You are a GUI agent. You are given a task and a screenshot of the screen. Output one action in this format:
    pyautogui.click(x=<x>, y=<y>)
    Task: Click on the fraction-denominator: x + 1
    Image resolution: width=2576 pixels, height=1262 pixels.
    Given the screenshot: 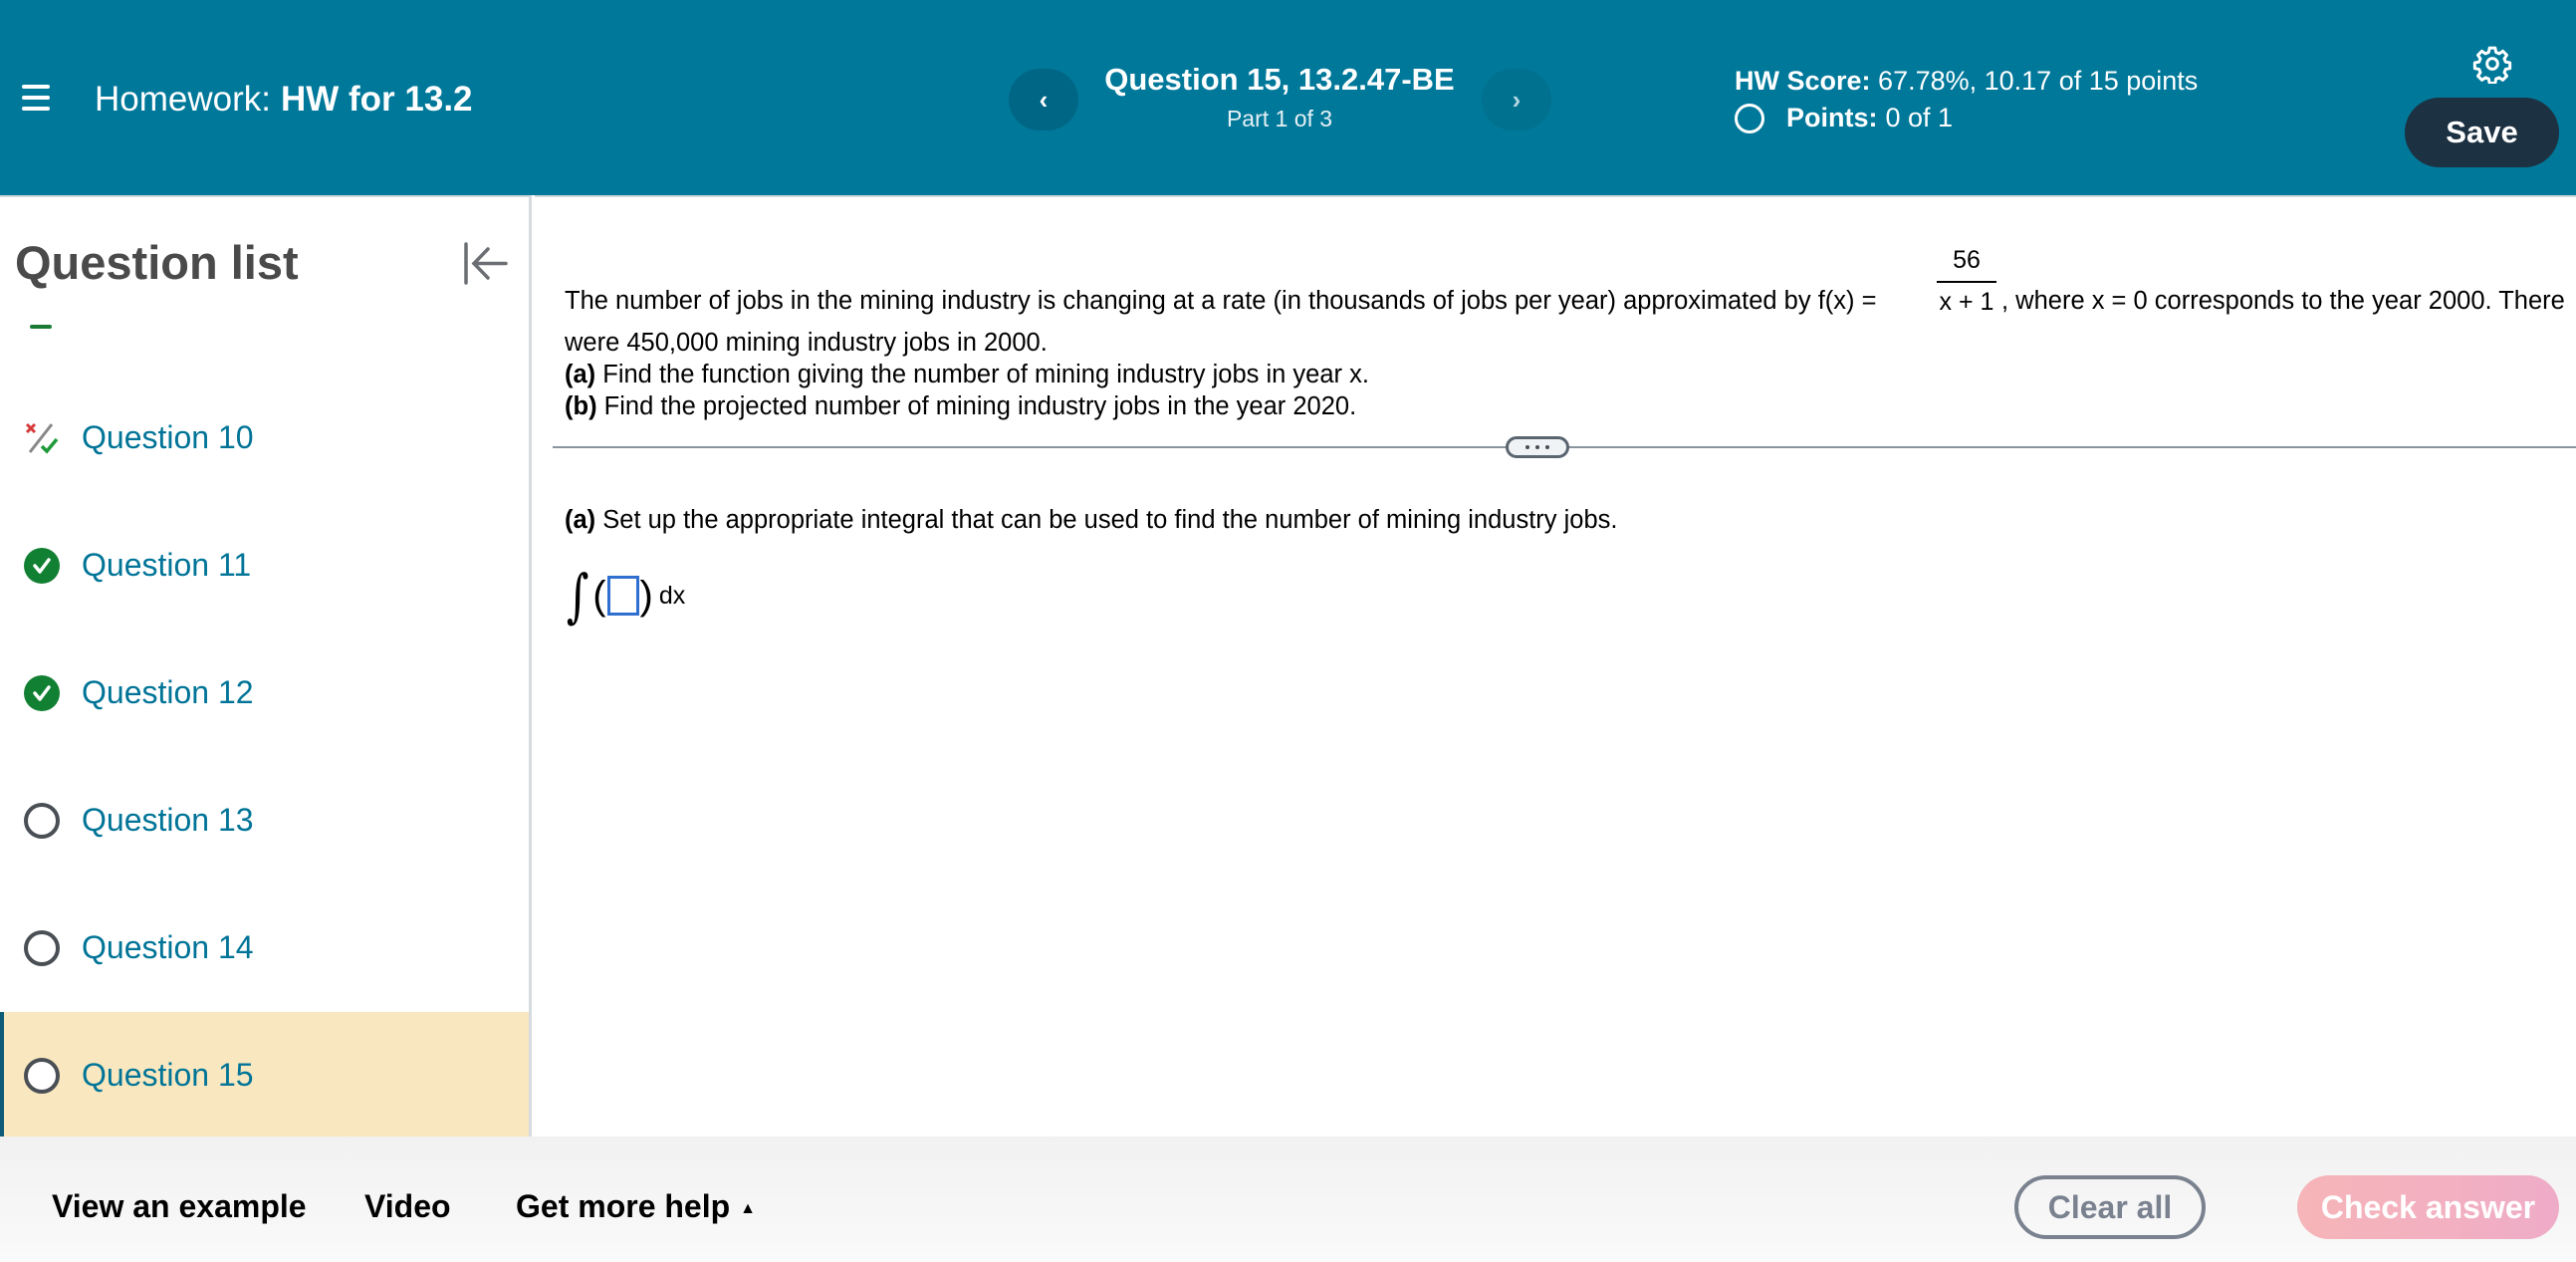 What is the action you would take?
    pyautogui.click(x=1966, y=302)
    